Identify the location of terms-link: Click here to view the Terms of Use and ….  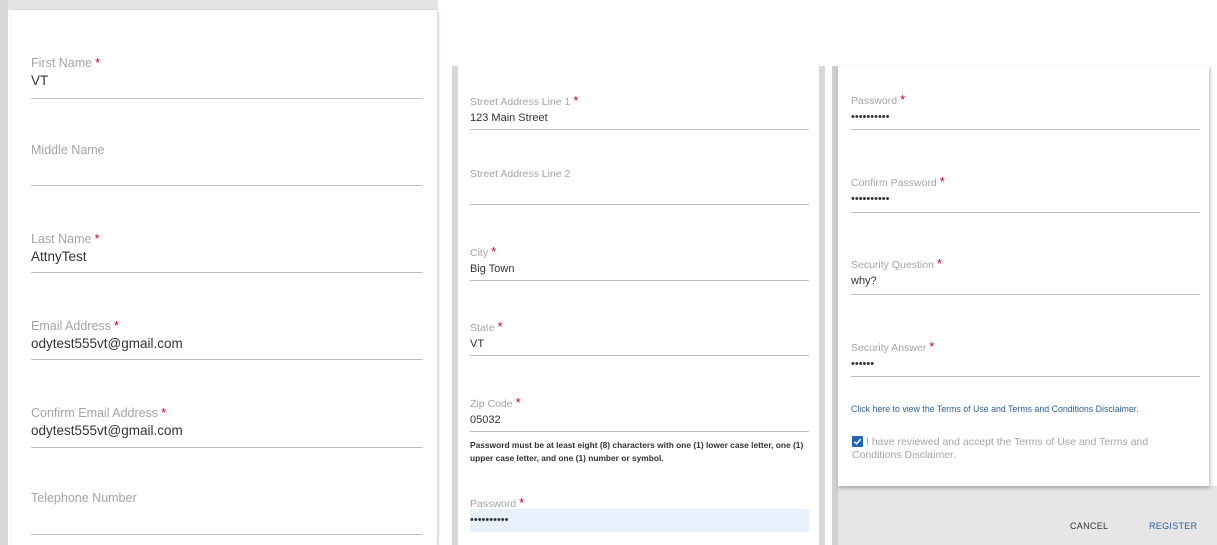
(995, 409).